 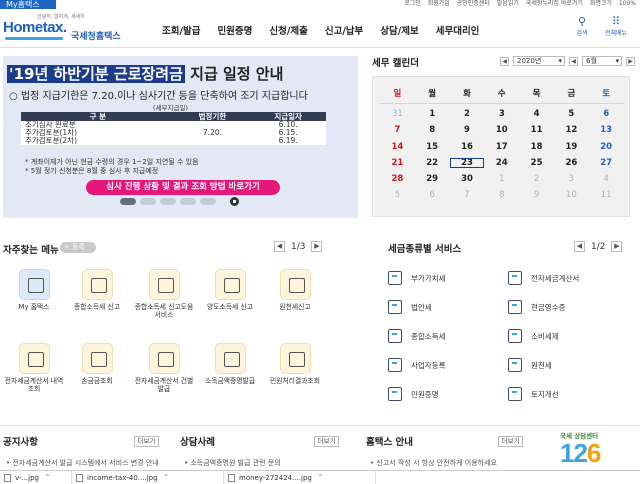 I want to click on calendar-day: 4, so click(x=606, y=179).